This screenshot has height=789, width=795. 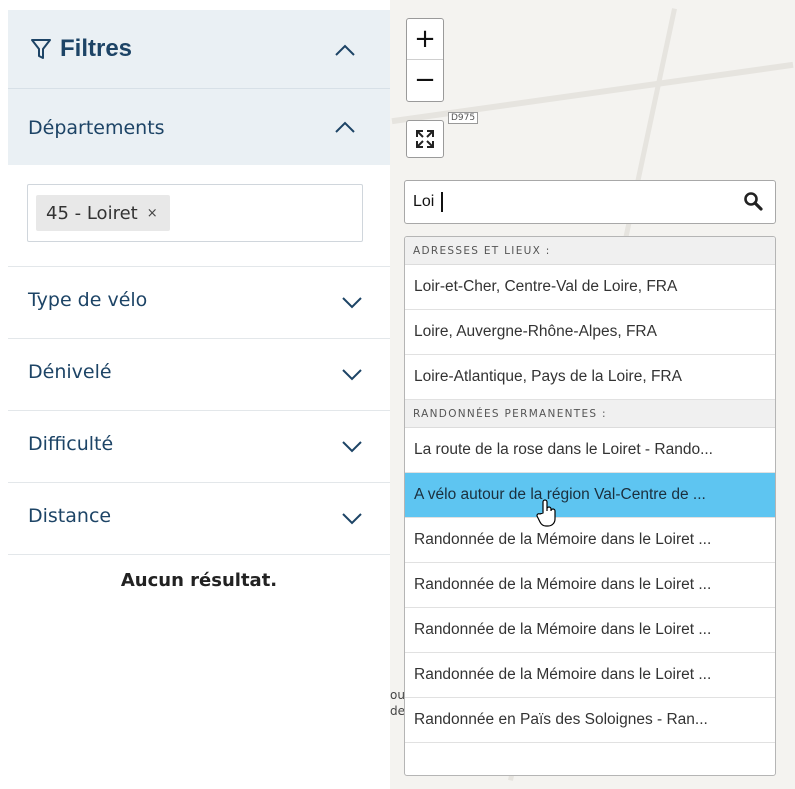 What do you see at coordinates (41, 49) in the screenshot?
I see `filter-funnel-icon` at bounding box center [41, 49].